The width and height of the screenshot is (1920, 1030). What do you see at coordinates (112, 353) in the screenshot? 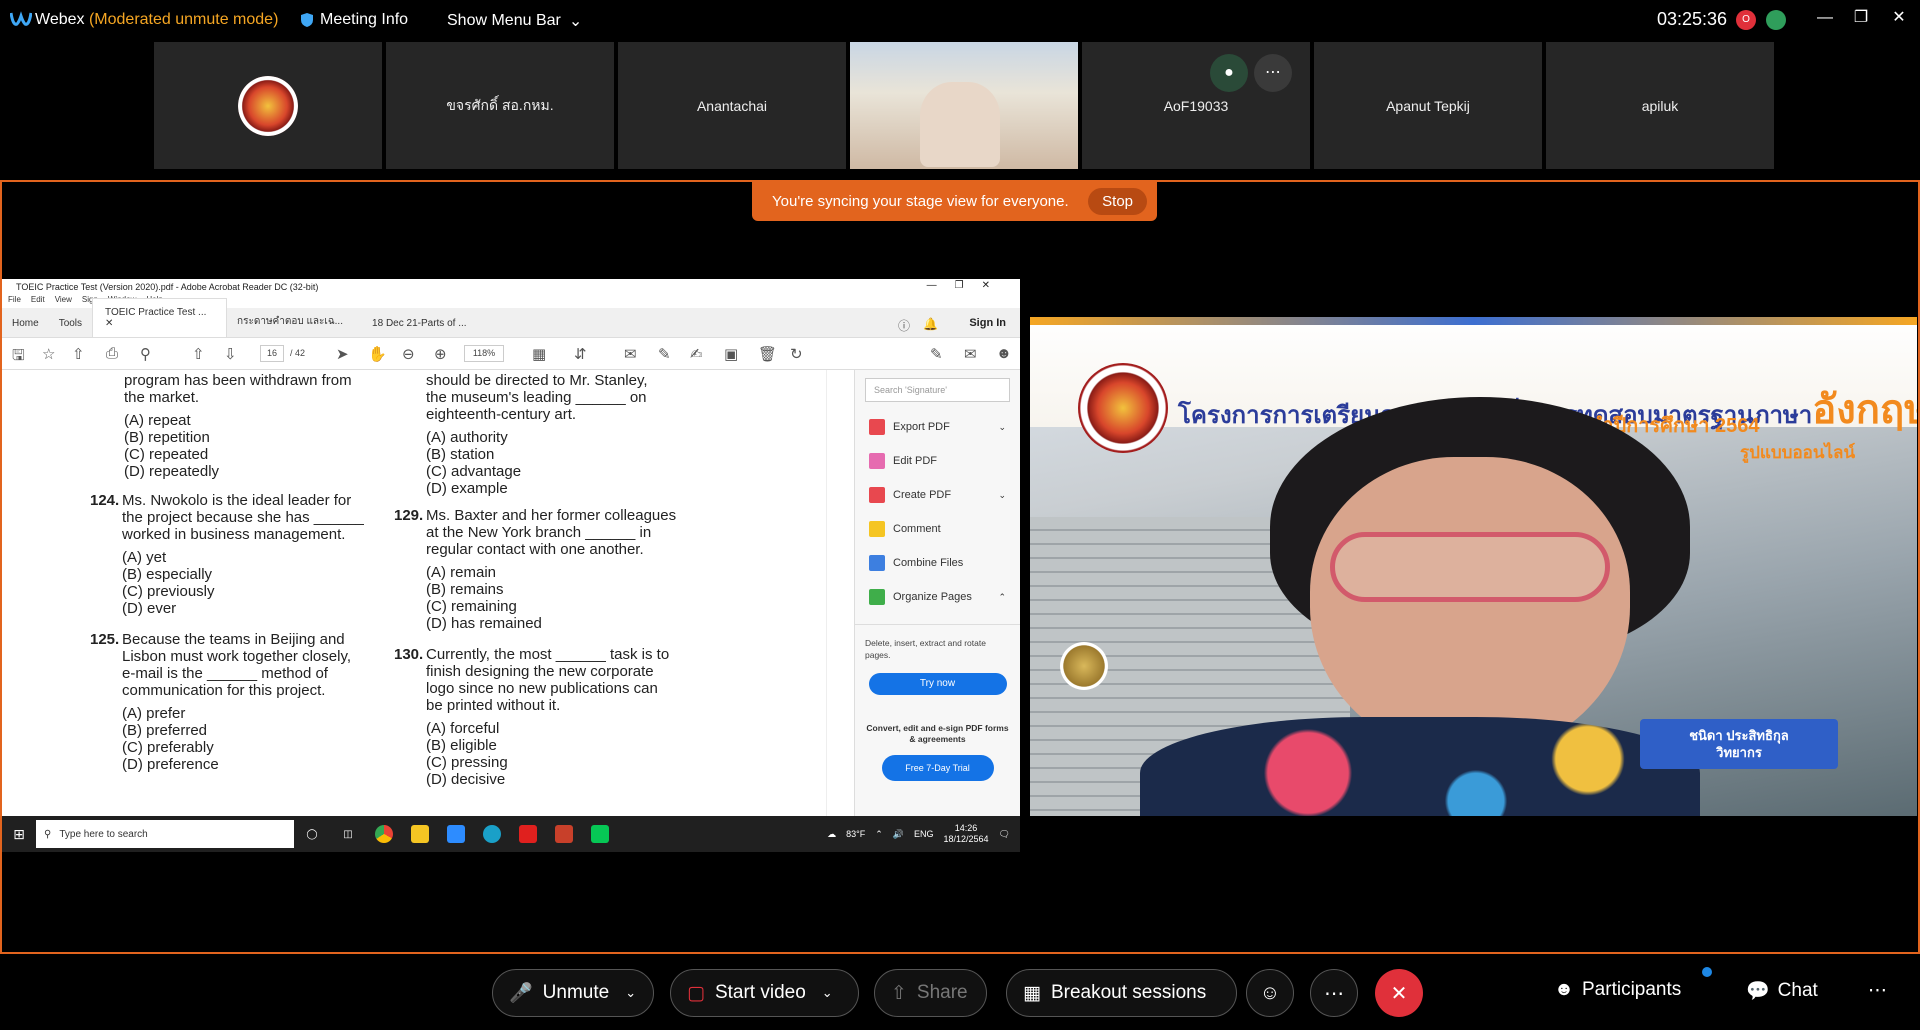
I see `print-icon: ⎙` at bounding box center [112, 353].